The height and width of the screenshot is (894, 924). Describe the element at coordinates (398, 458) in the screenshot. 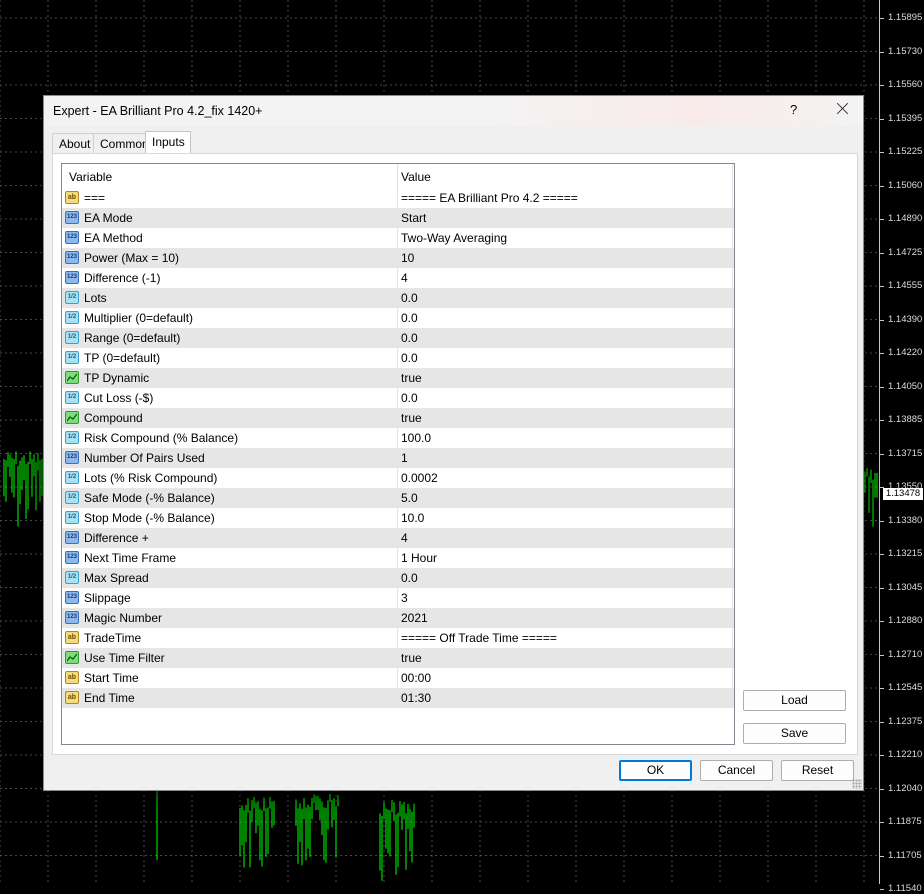

I see `input-row: 123 Number Of Pairs Used 1` at that location.